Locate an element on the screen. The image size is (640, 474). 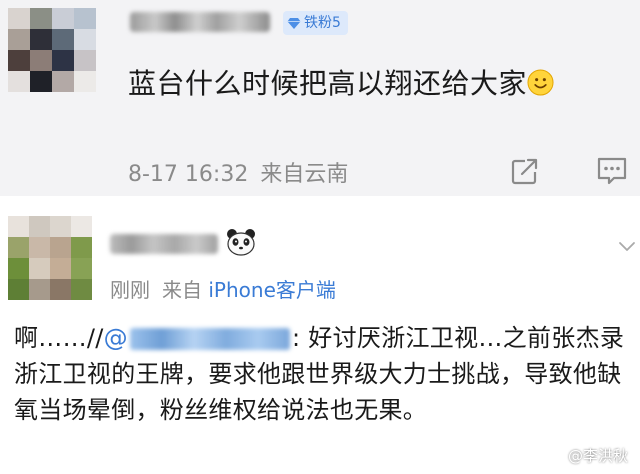
post-content: 蓝台什么时候把高以翔还给大家 is located at coordinates (341, 82).